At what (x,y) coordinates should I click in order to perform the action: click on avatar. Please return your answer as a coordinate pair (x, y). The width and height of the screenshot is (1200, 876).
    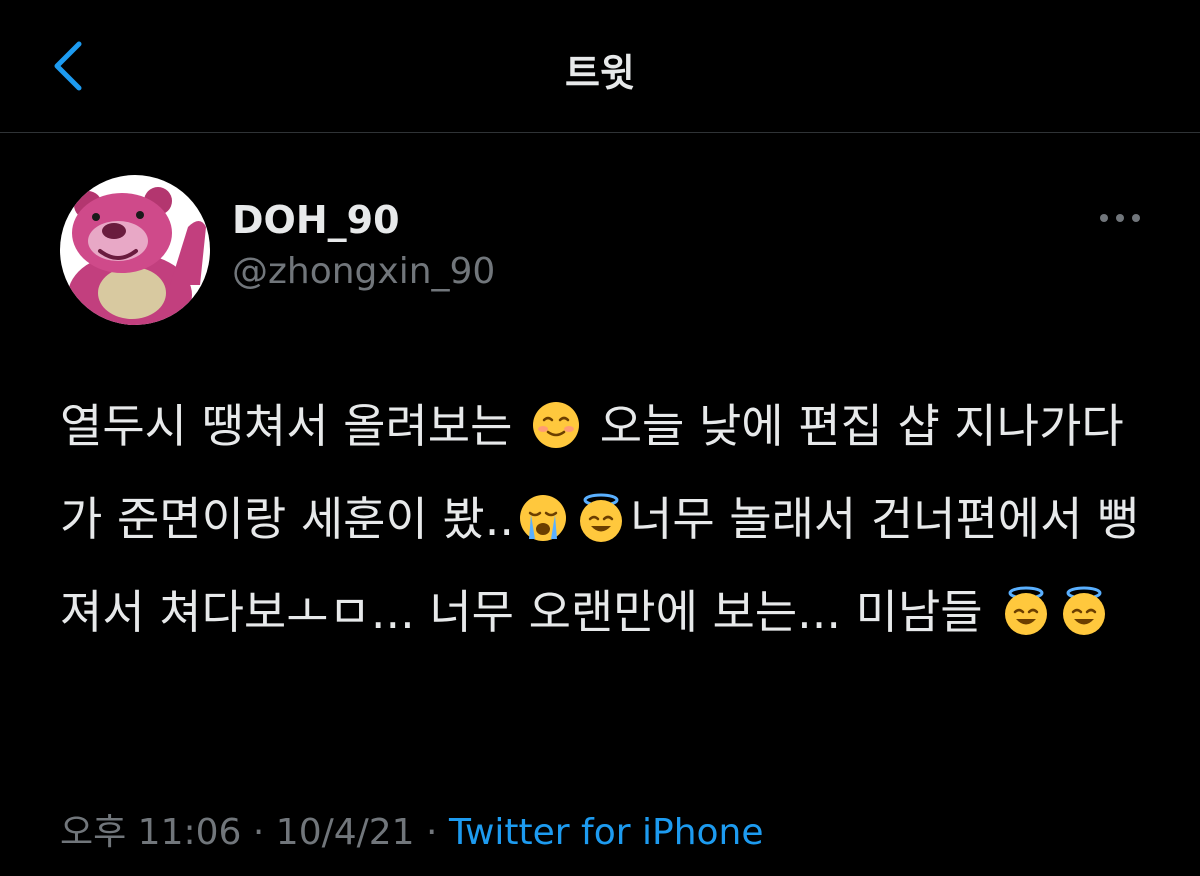
    Looking at the image, I should click on (135, 250).